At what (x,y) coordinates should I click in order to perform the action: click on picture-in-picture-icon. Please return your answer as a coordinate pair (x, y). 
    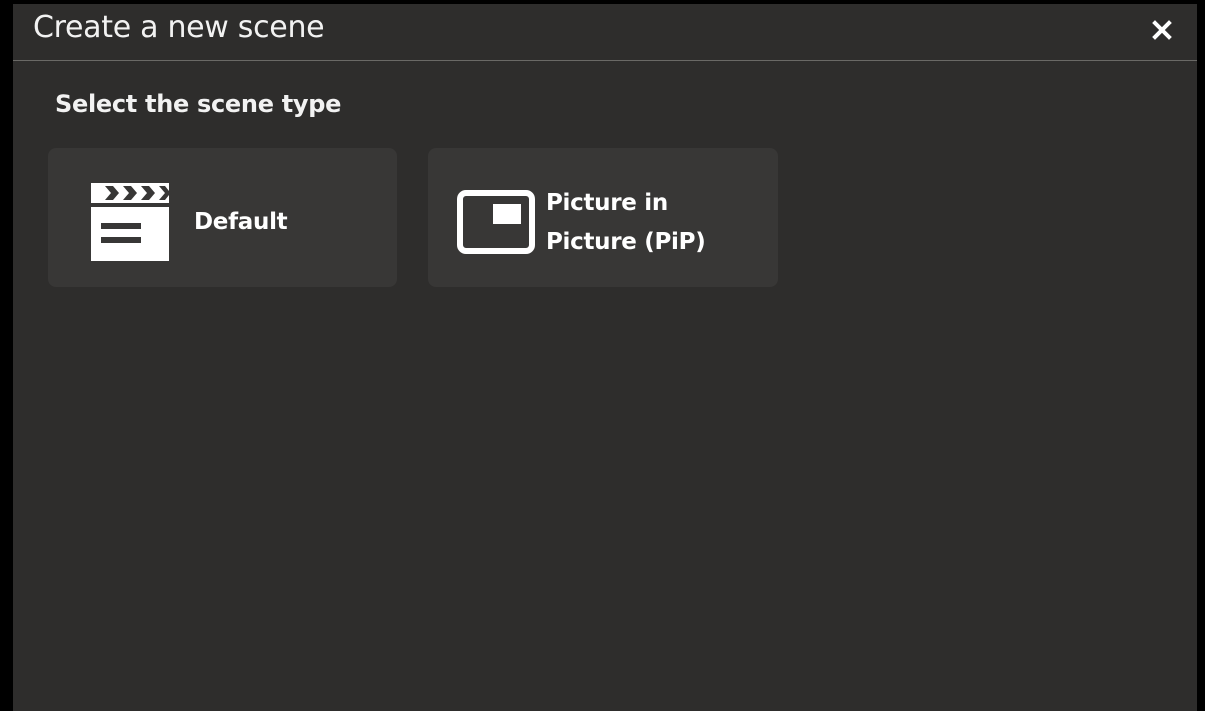
    Looking at the image, I should click on (496, 222).